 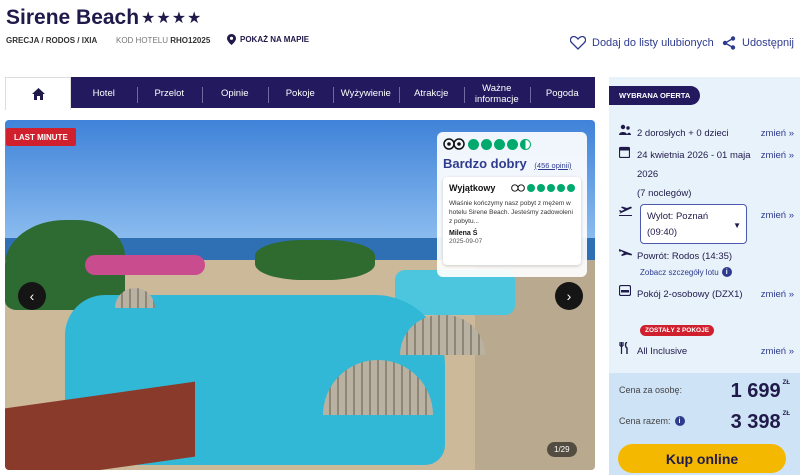 I want to click on map-pin-icon, so click(x=231, y=39).